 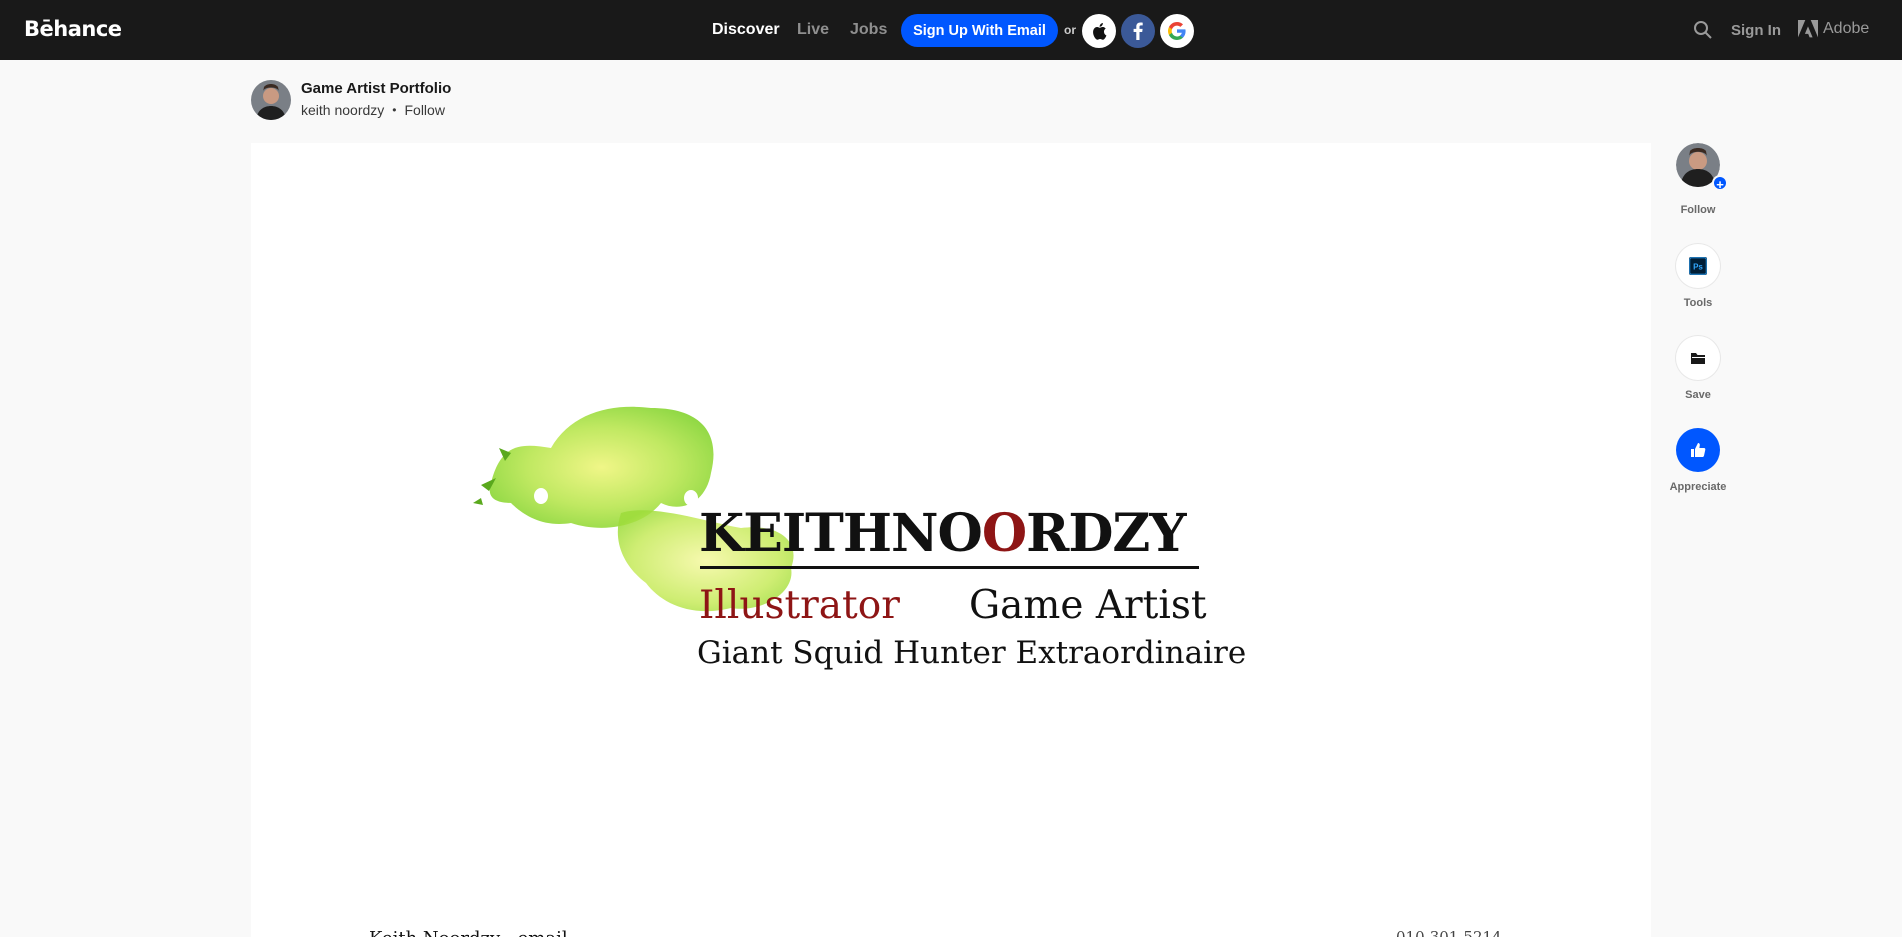 I want to click on apple-signin-button, so click(x=1099, y=31).